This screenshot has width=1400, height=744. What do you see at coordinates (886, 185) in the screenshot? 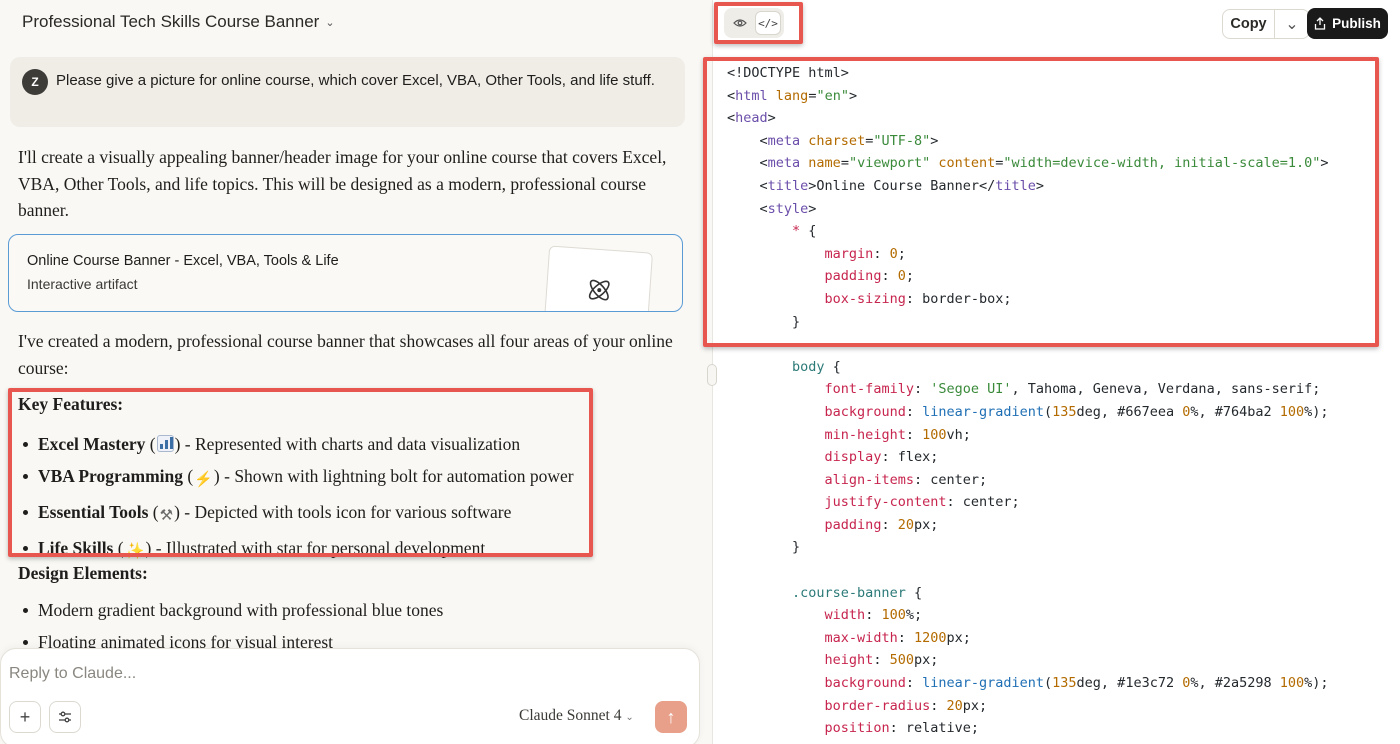
I see `code-line: <title>Online Course Banner</title>` at bounding box center [886, 185].